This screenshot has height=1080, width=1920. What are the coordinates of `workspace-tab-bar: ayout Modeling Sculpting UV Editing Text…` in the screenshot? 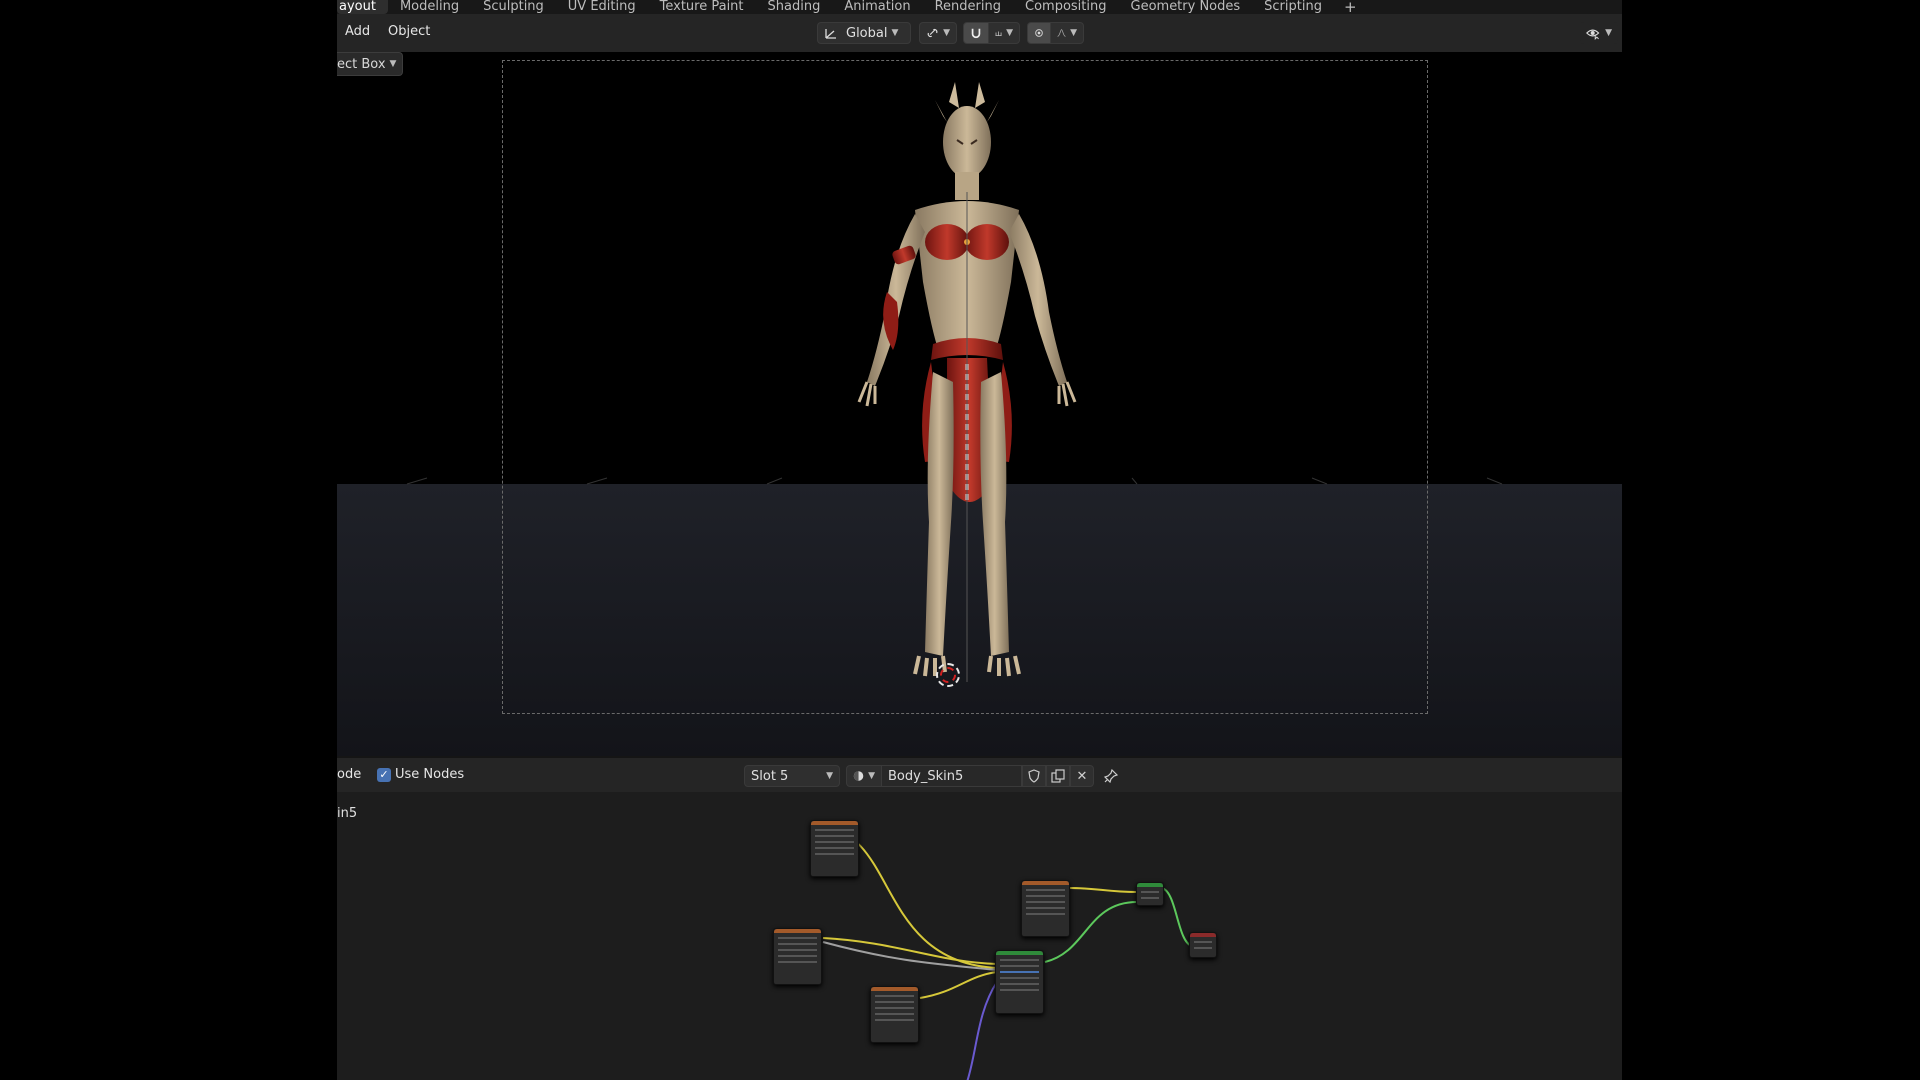 It's located at (979, 7).